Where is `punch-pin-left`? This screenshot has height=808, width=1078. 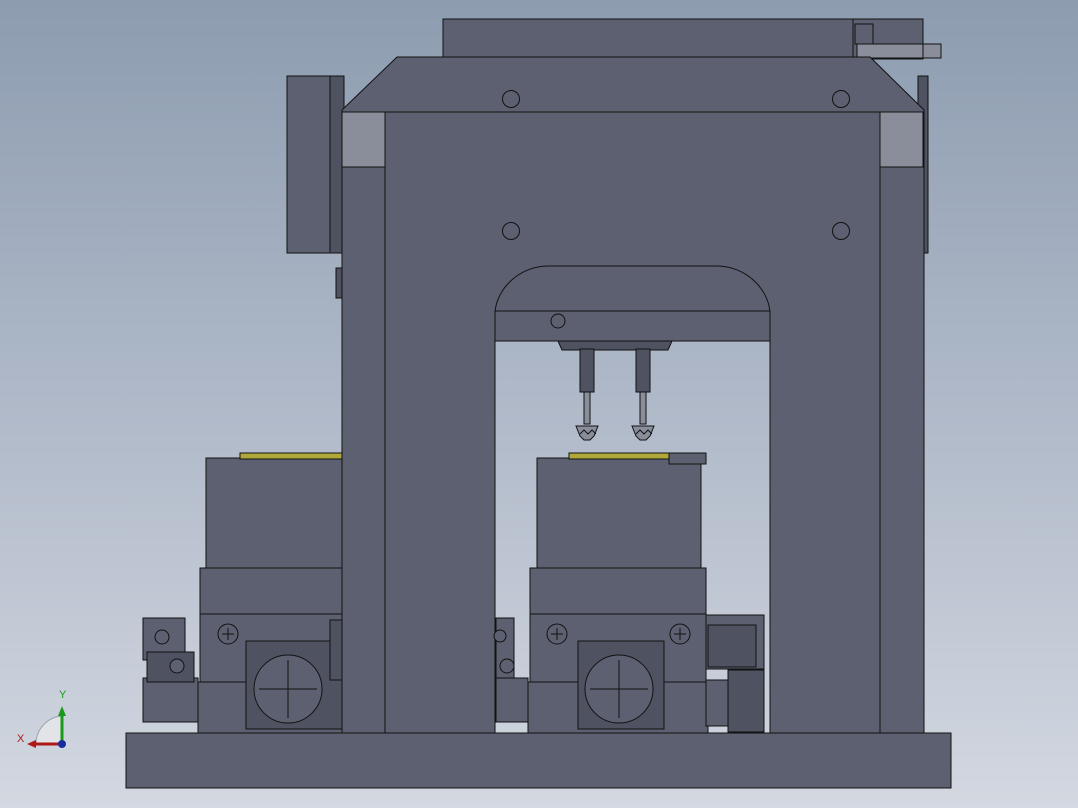
punch-pin-left is located at coordinates (587, 394).